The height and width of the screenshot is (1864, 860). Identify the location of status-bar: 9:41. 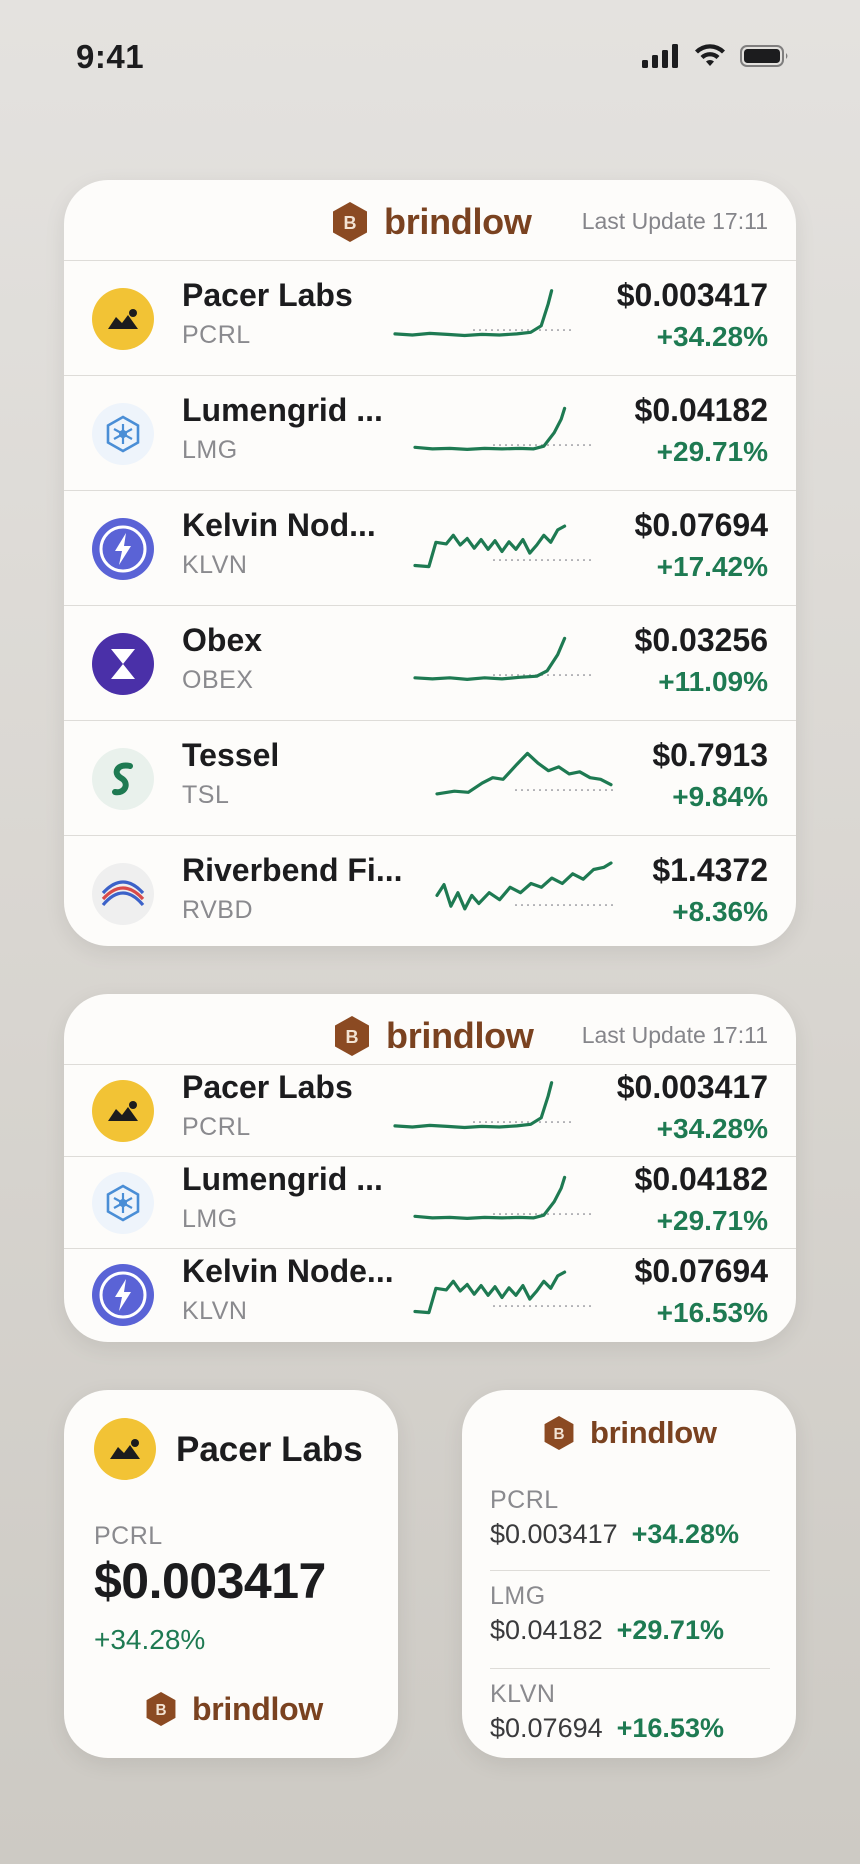
(430, 55).